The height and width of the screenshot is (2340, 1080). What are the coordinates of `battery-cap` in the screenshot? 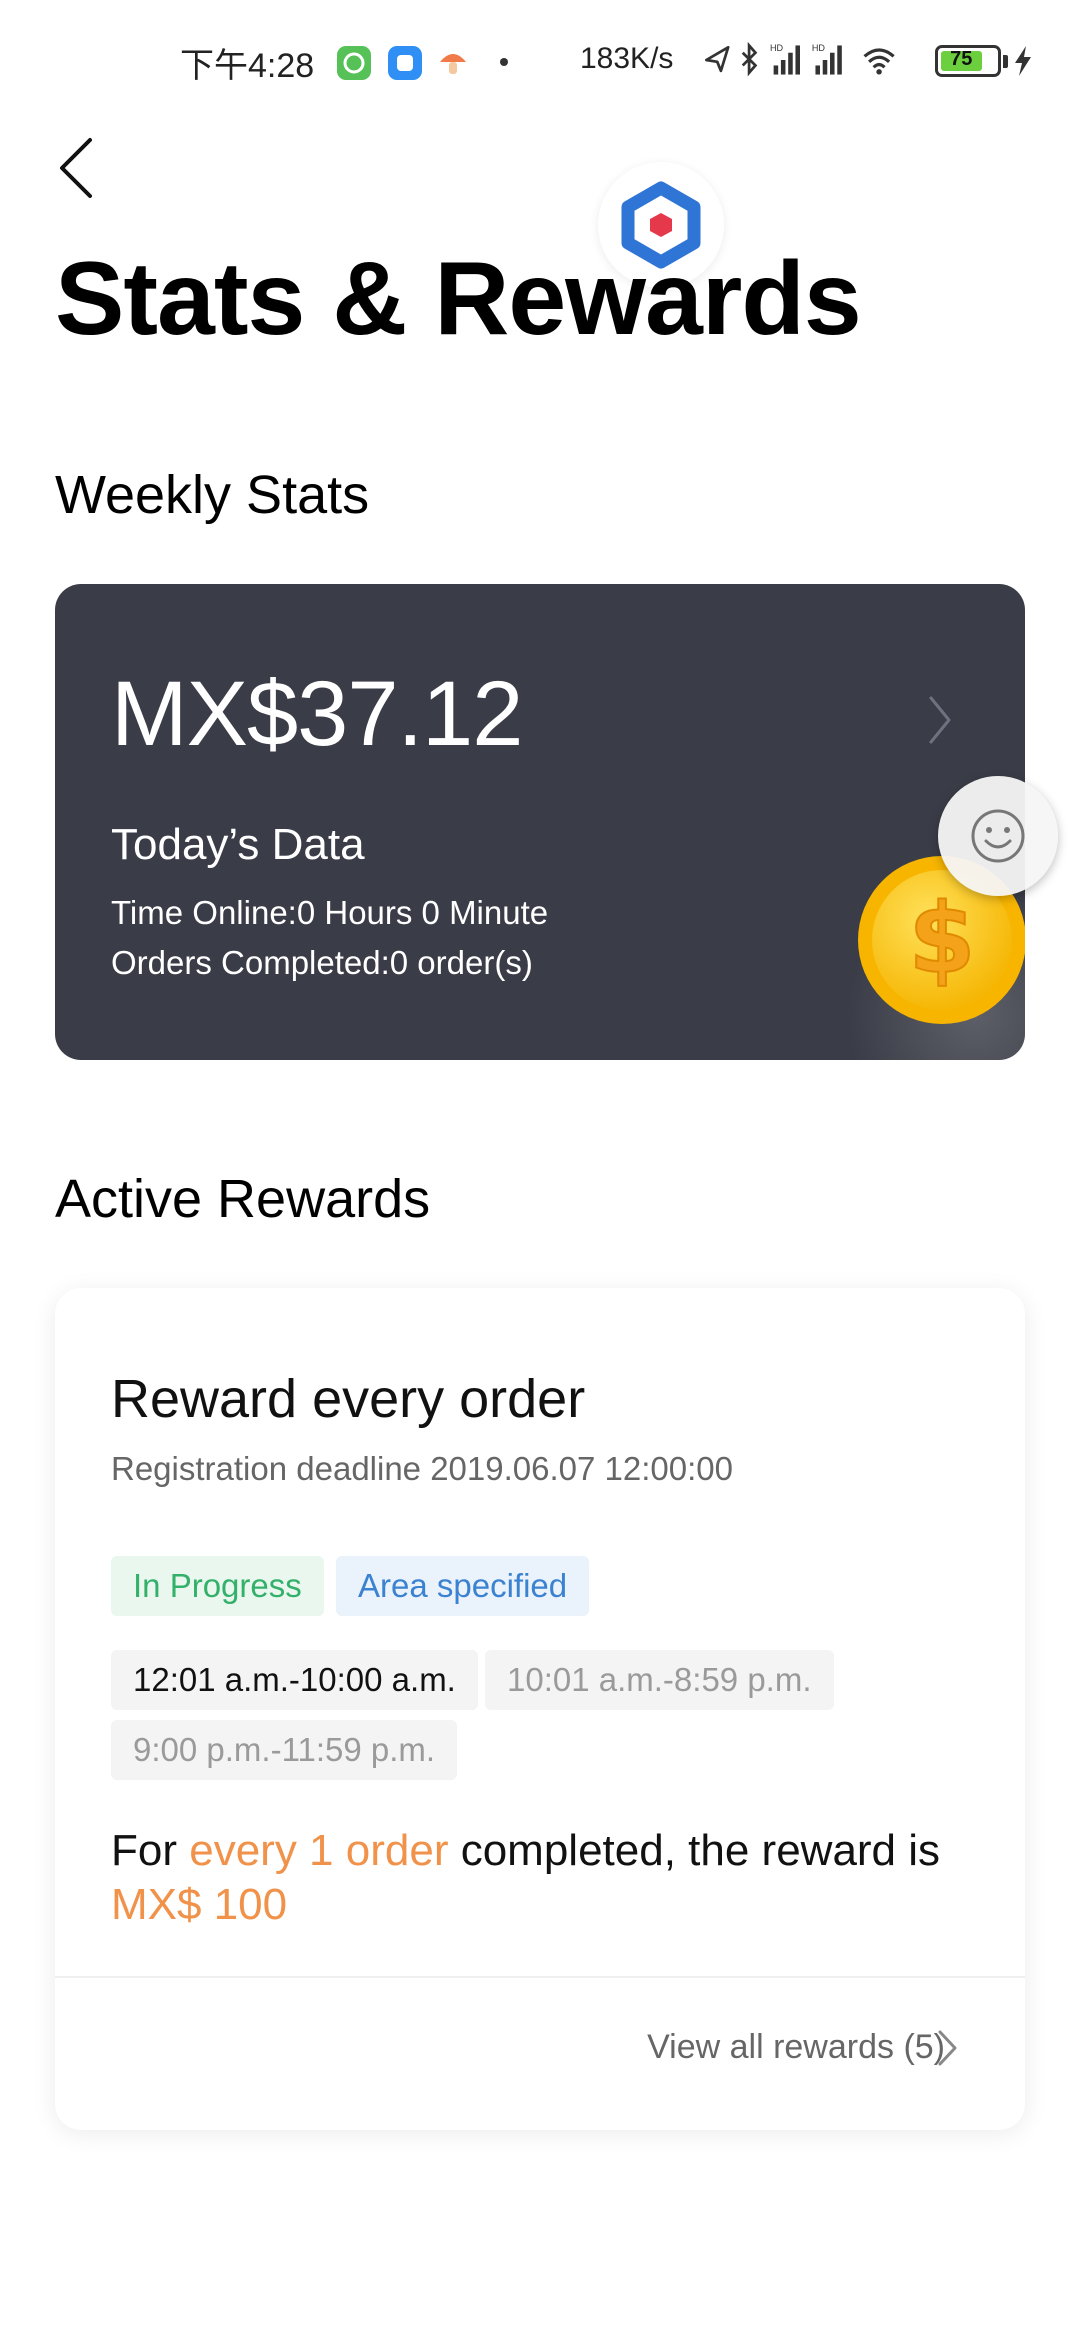 It's located at (1005, 61).